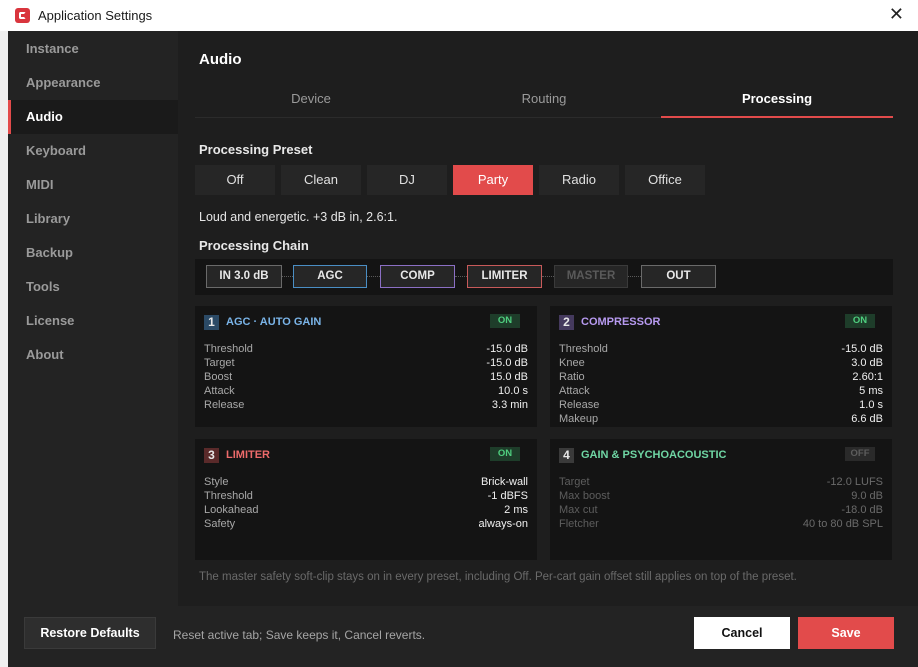 Image resolution: width=918 pixels, height=667 pixels. I want to click on parameter-value: 40 to 80 dB SPL, so click(842, 524).